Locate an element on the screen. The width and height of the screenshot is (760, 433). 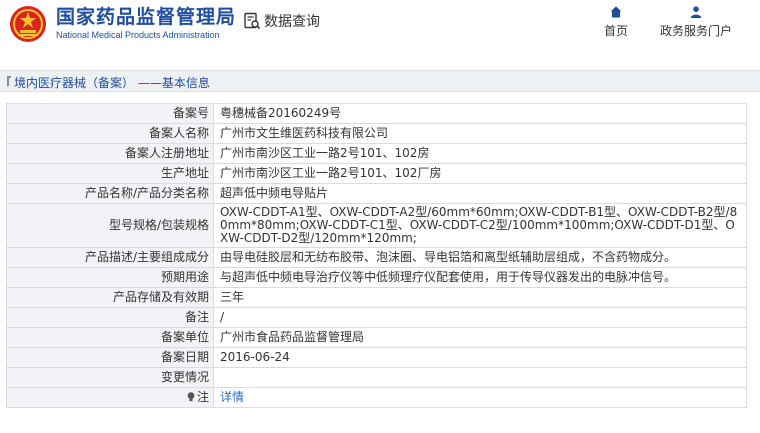
field-label: 备案人名称 is located at coordinates (110, 133).